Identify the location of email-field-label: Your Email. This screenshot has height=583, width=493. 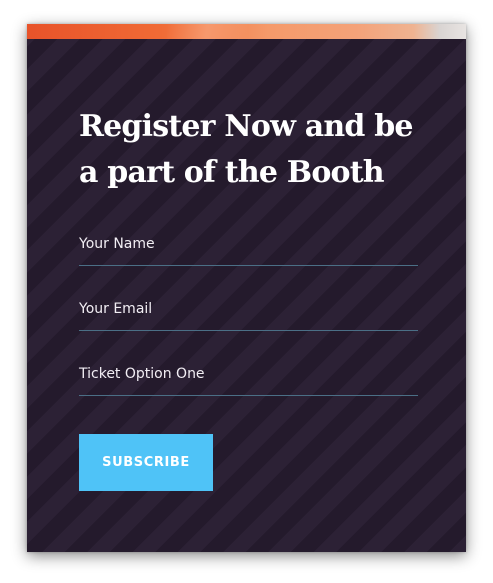
(116, 309).